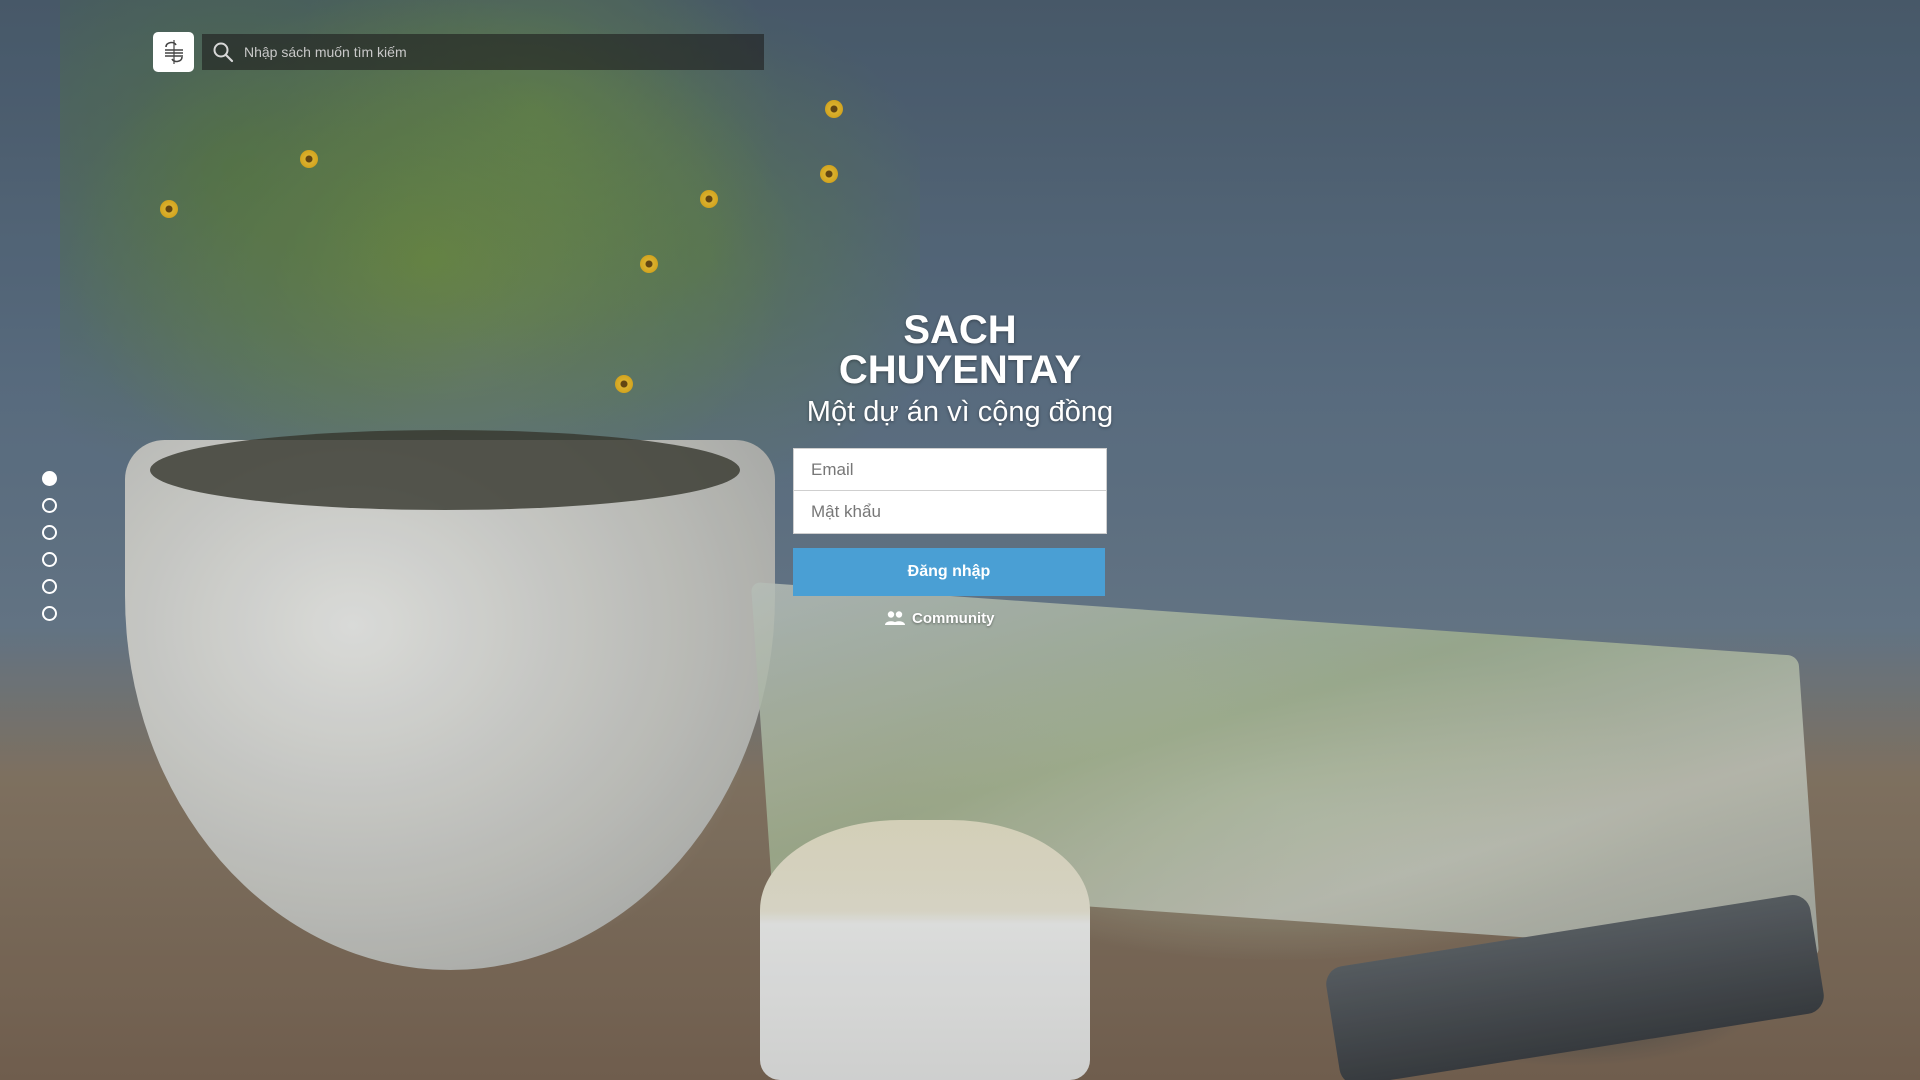 The image size is (1920, 1080). I want to click on brand-title-line2: CHUYENTAY, so click(960, 370).